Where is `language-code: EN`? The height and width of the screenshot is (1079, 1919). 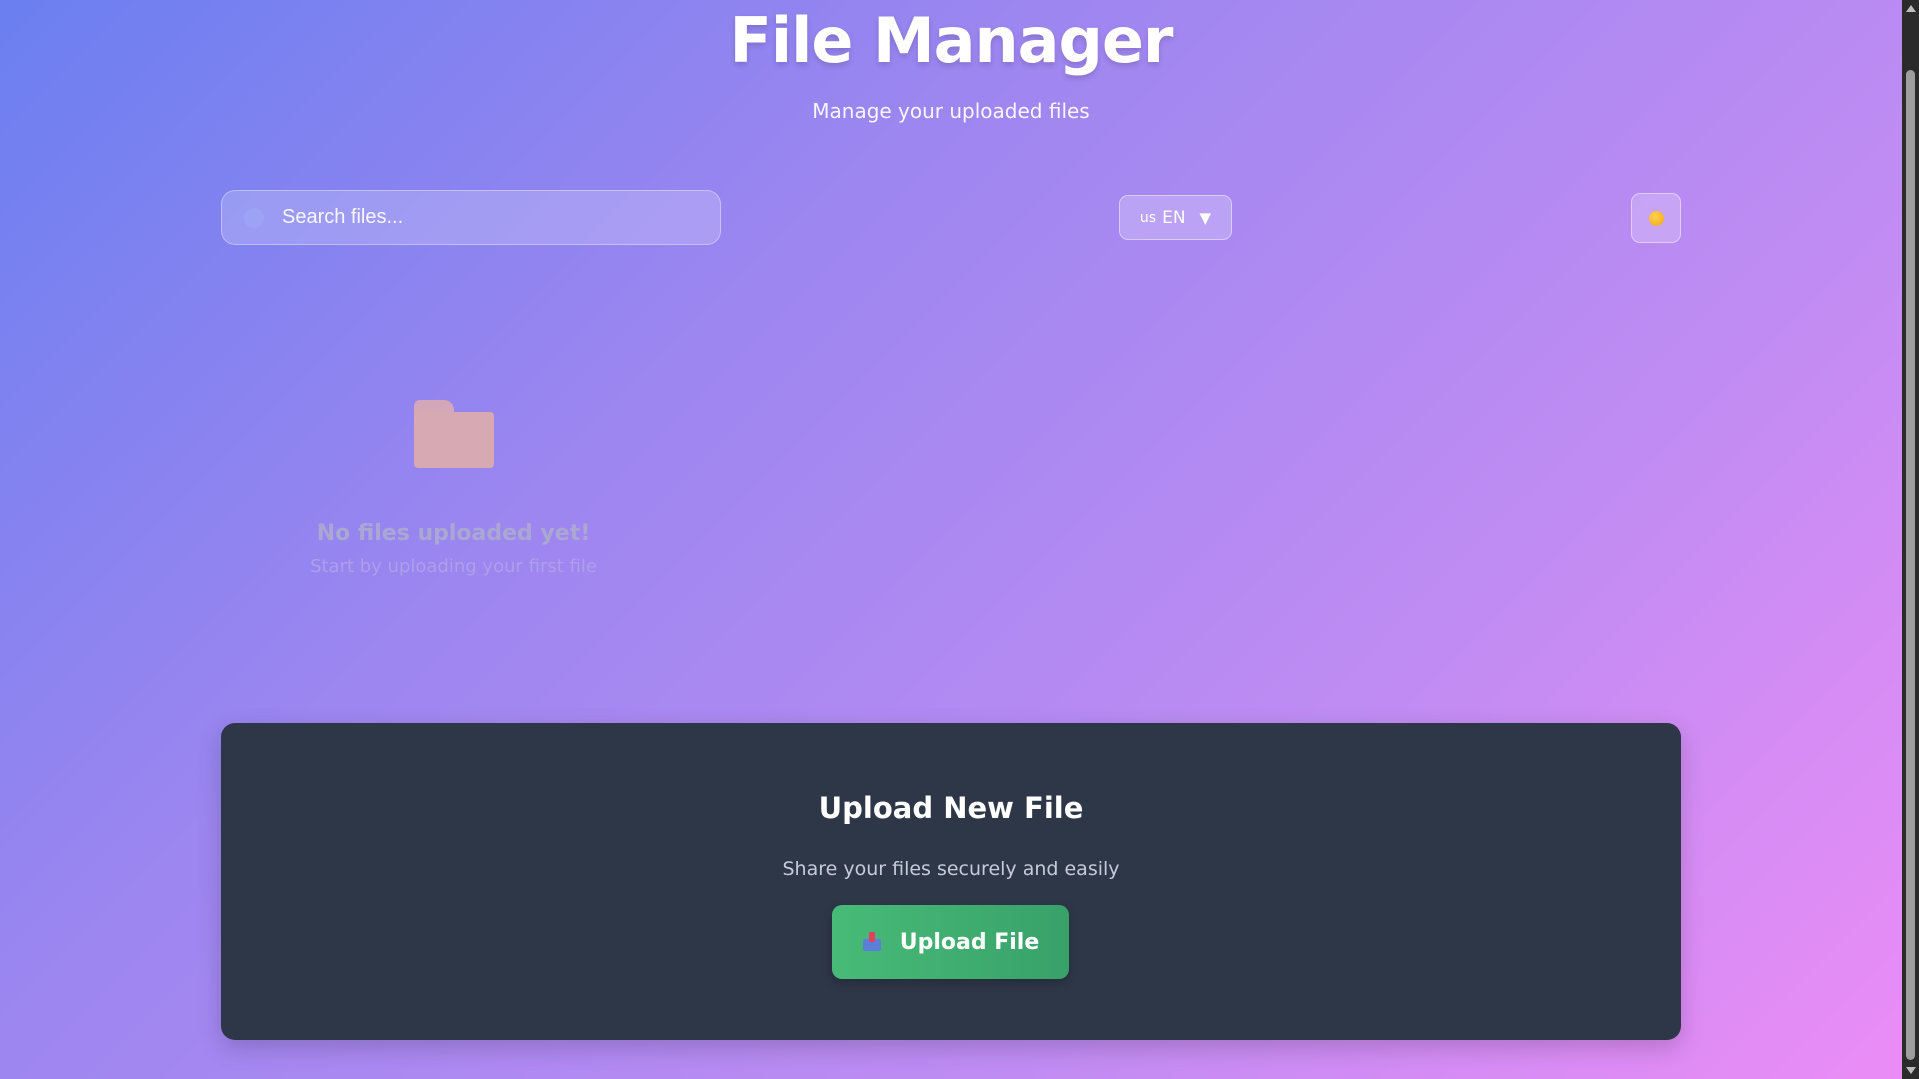
language-code: EN is located at coordinates (1174, 217).